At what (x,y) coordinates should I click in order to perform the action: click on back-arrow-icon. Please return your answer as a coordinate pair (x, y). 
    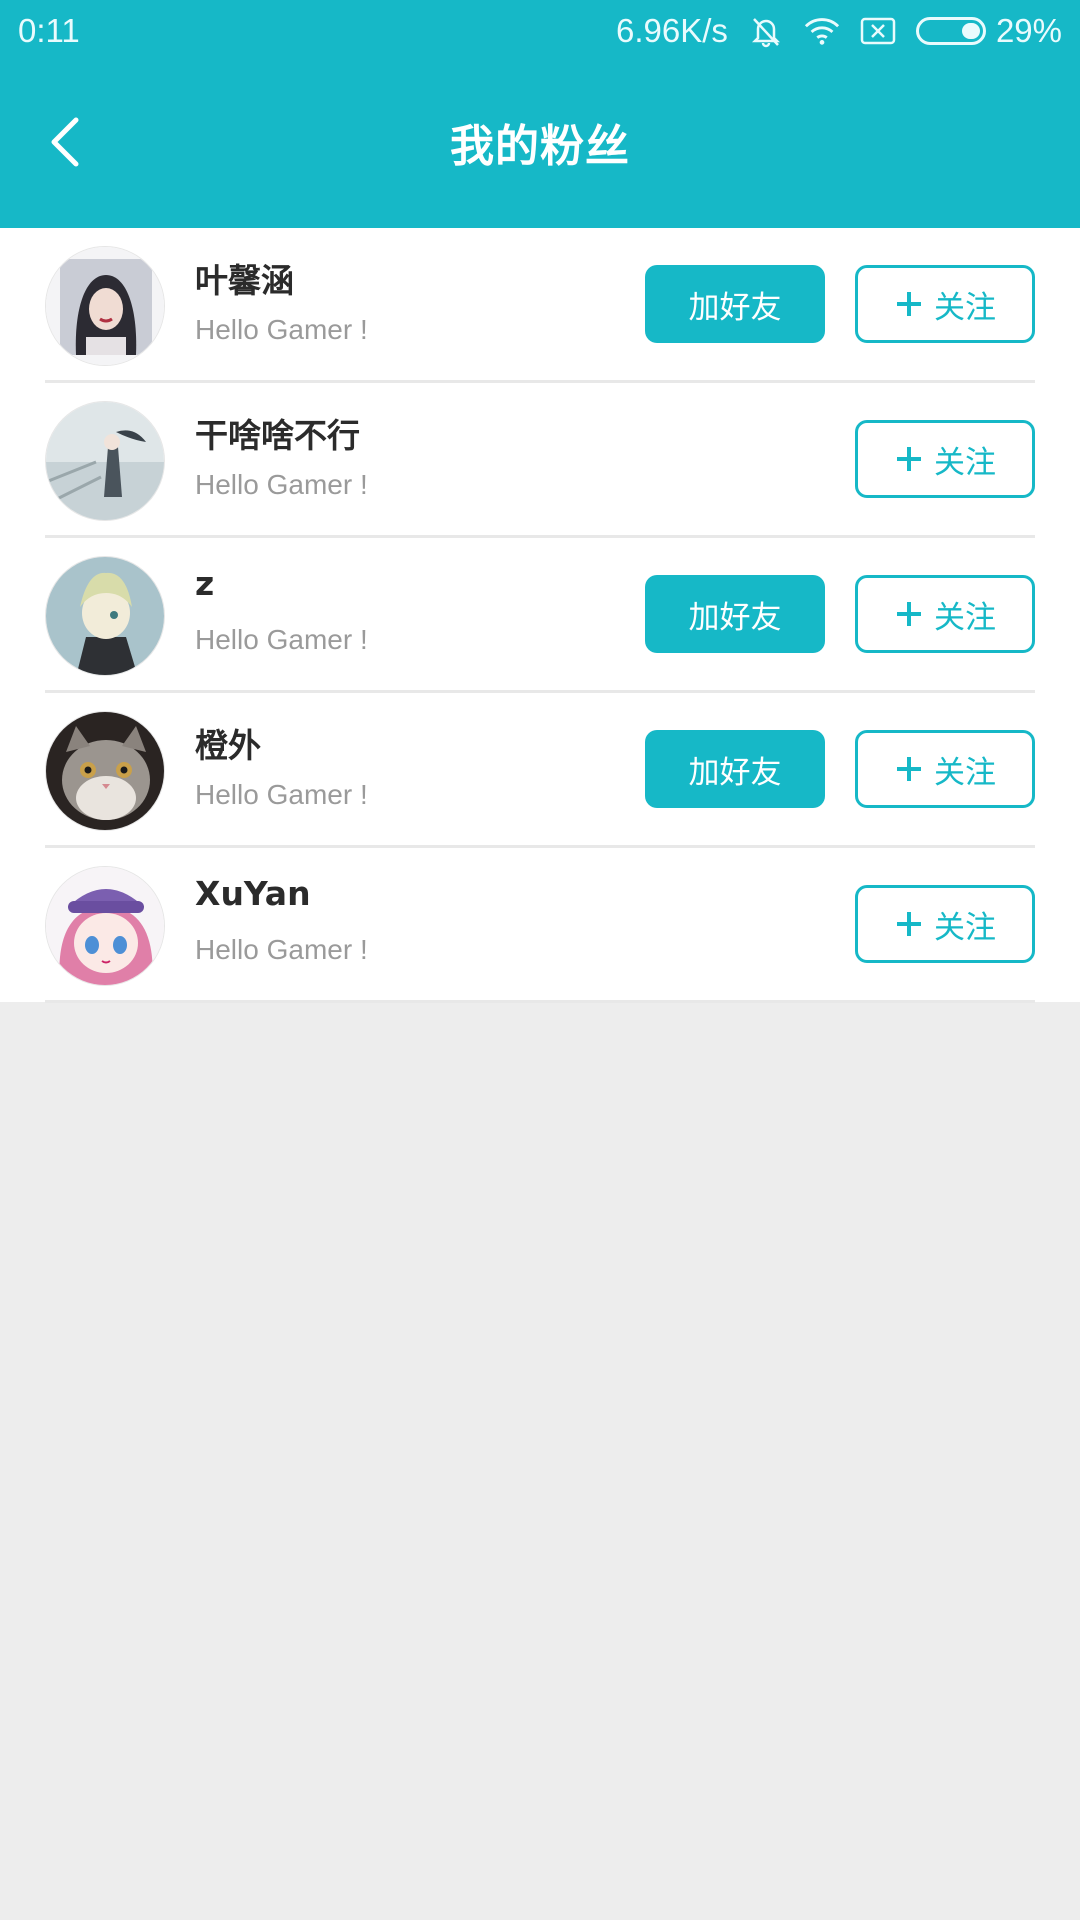
    Looking at the image, I should click on (65, 142).